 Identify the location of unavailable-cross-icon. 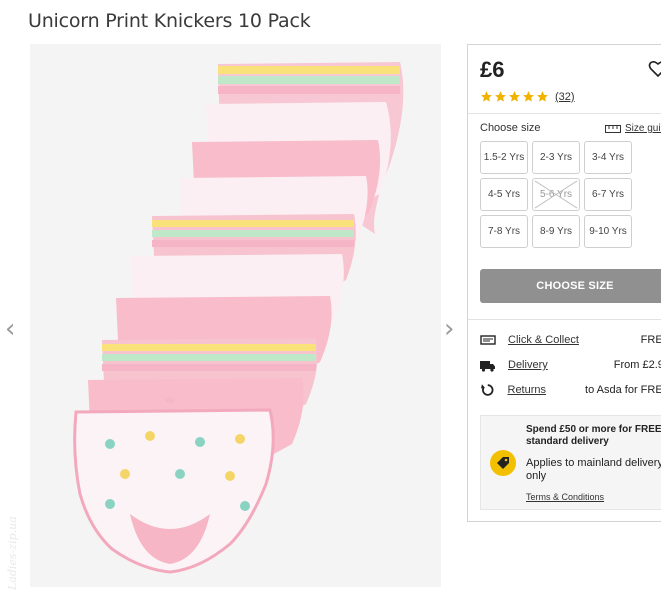
(556, 194).